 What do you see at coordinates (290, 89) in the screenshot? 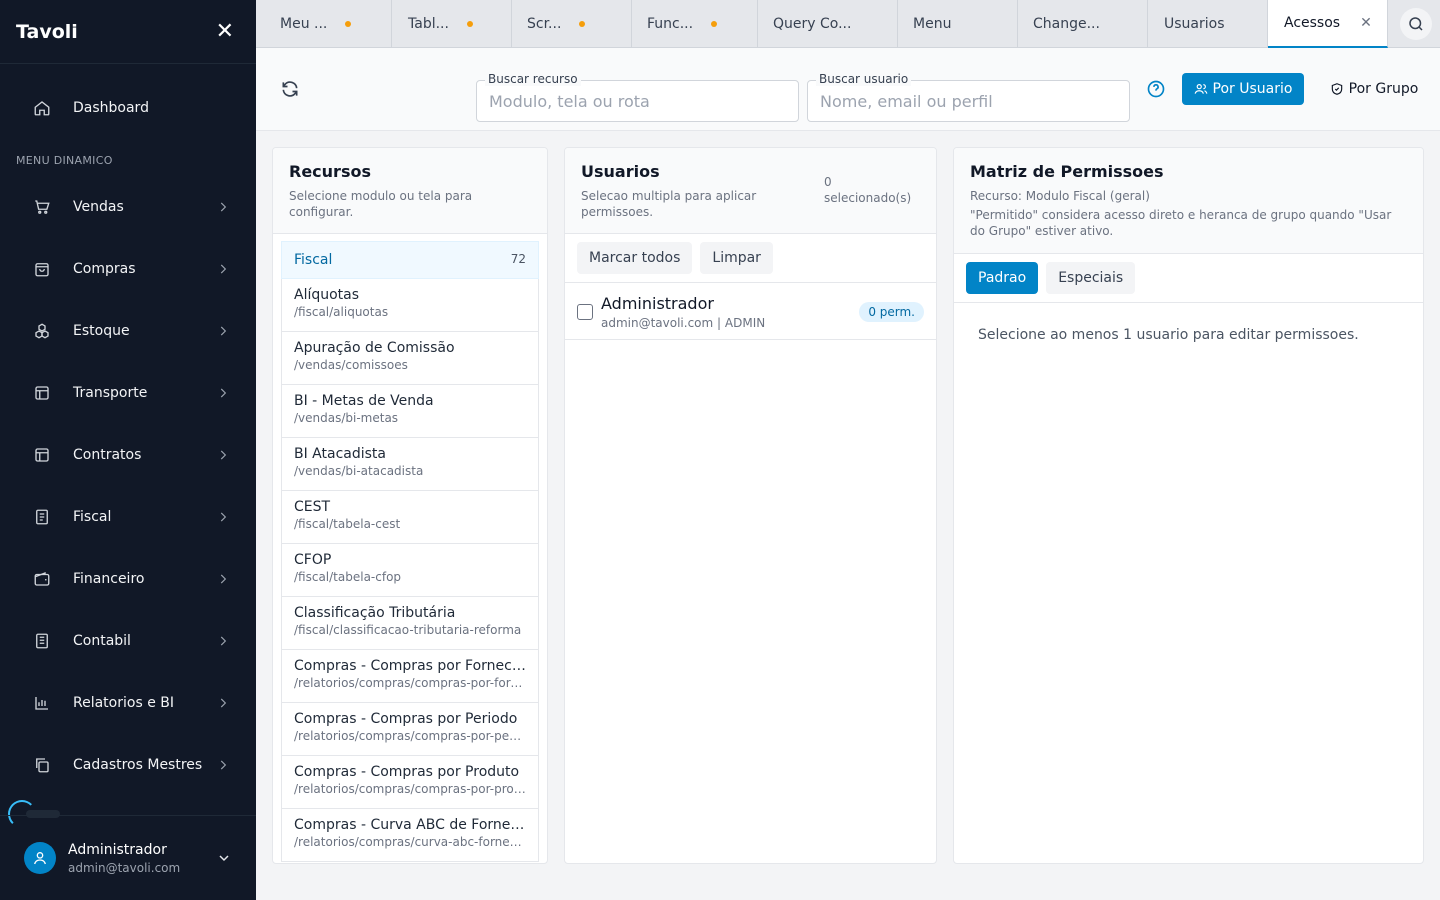
I see `refresh-icon` at bounding box center [290, 89].